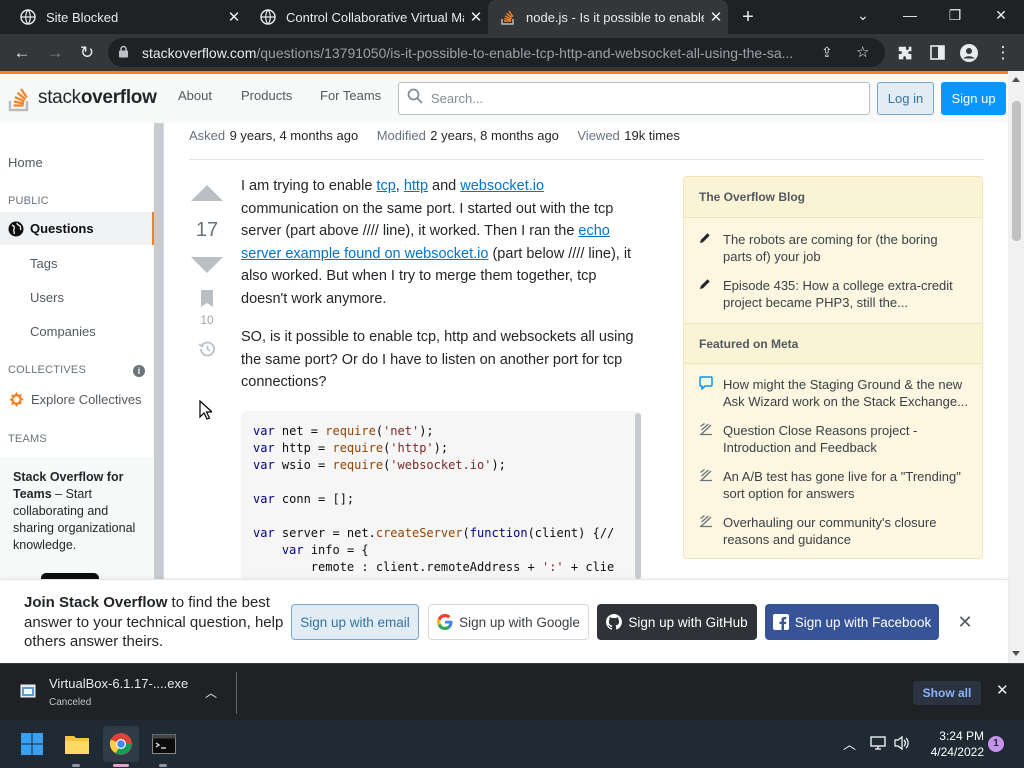 This screenshot has height=768, width=1024. What do you see at coordinates (211, 692) in the screenshot?
I see `chevron-up-icon: ︿` at bounding box center [211, 692].